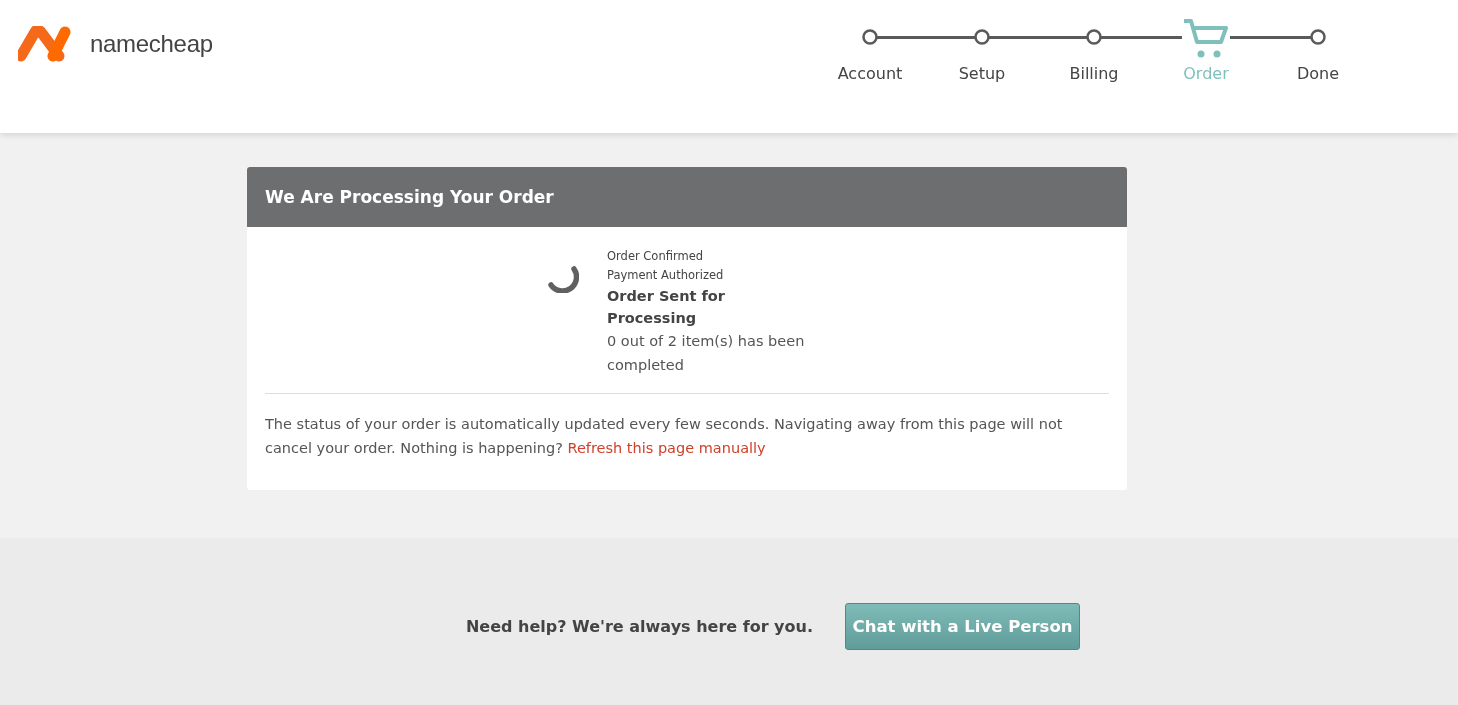  What do you see at coordinates (664, 436) in the screenshot?
I see `status-note: The status of your order is automatically updated every few seconds. Navigating away from this page will not cancel your order. Nothing is happening? Refresh this page manually` at bounding box center [664, 436].